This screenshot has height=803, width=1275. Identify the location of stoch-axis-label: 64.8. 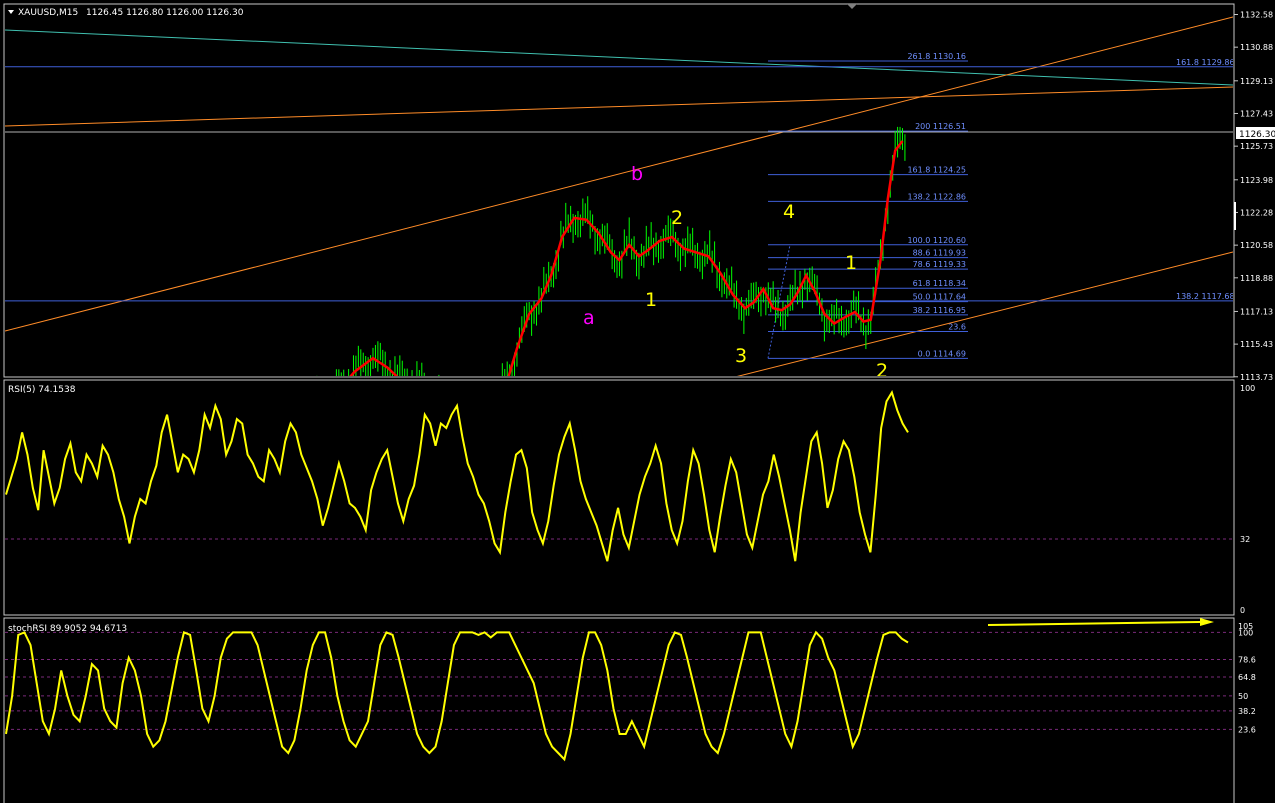
(1247, 677).